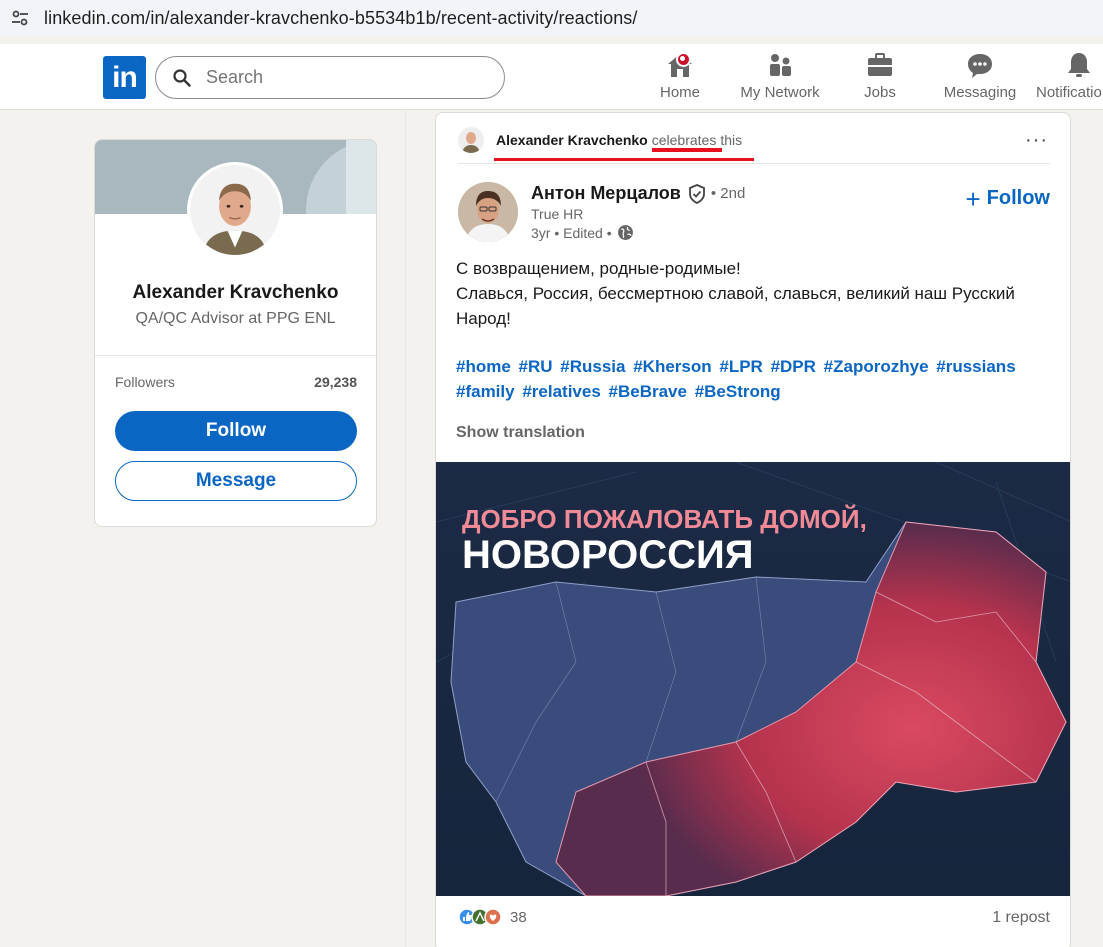 The height and width of the screenshot is (947, 1103). Describe the element at coordinates (520, 433) in the screenshot. I see `show-translation-link: Show translation` at that location.